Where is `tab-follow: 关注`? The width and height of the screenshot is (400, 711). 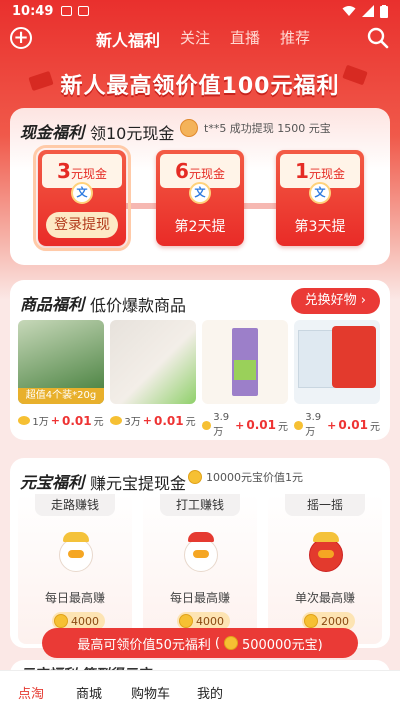
tab-follow: 关注 is located at coordinates (195, 39).